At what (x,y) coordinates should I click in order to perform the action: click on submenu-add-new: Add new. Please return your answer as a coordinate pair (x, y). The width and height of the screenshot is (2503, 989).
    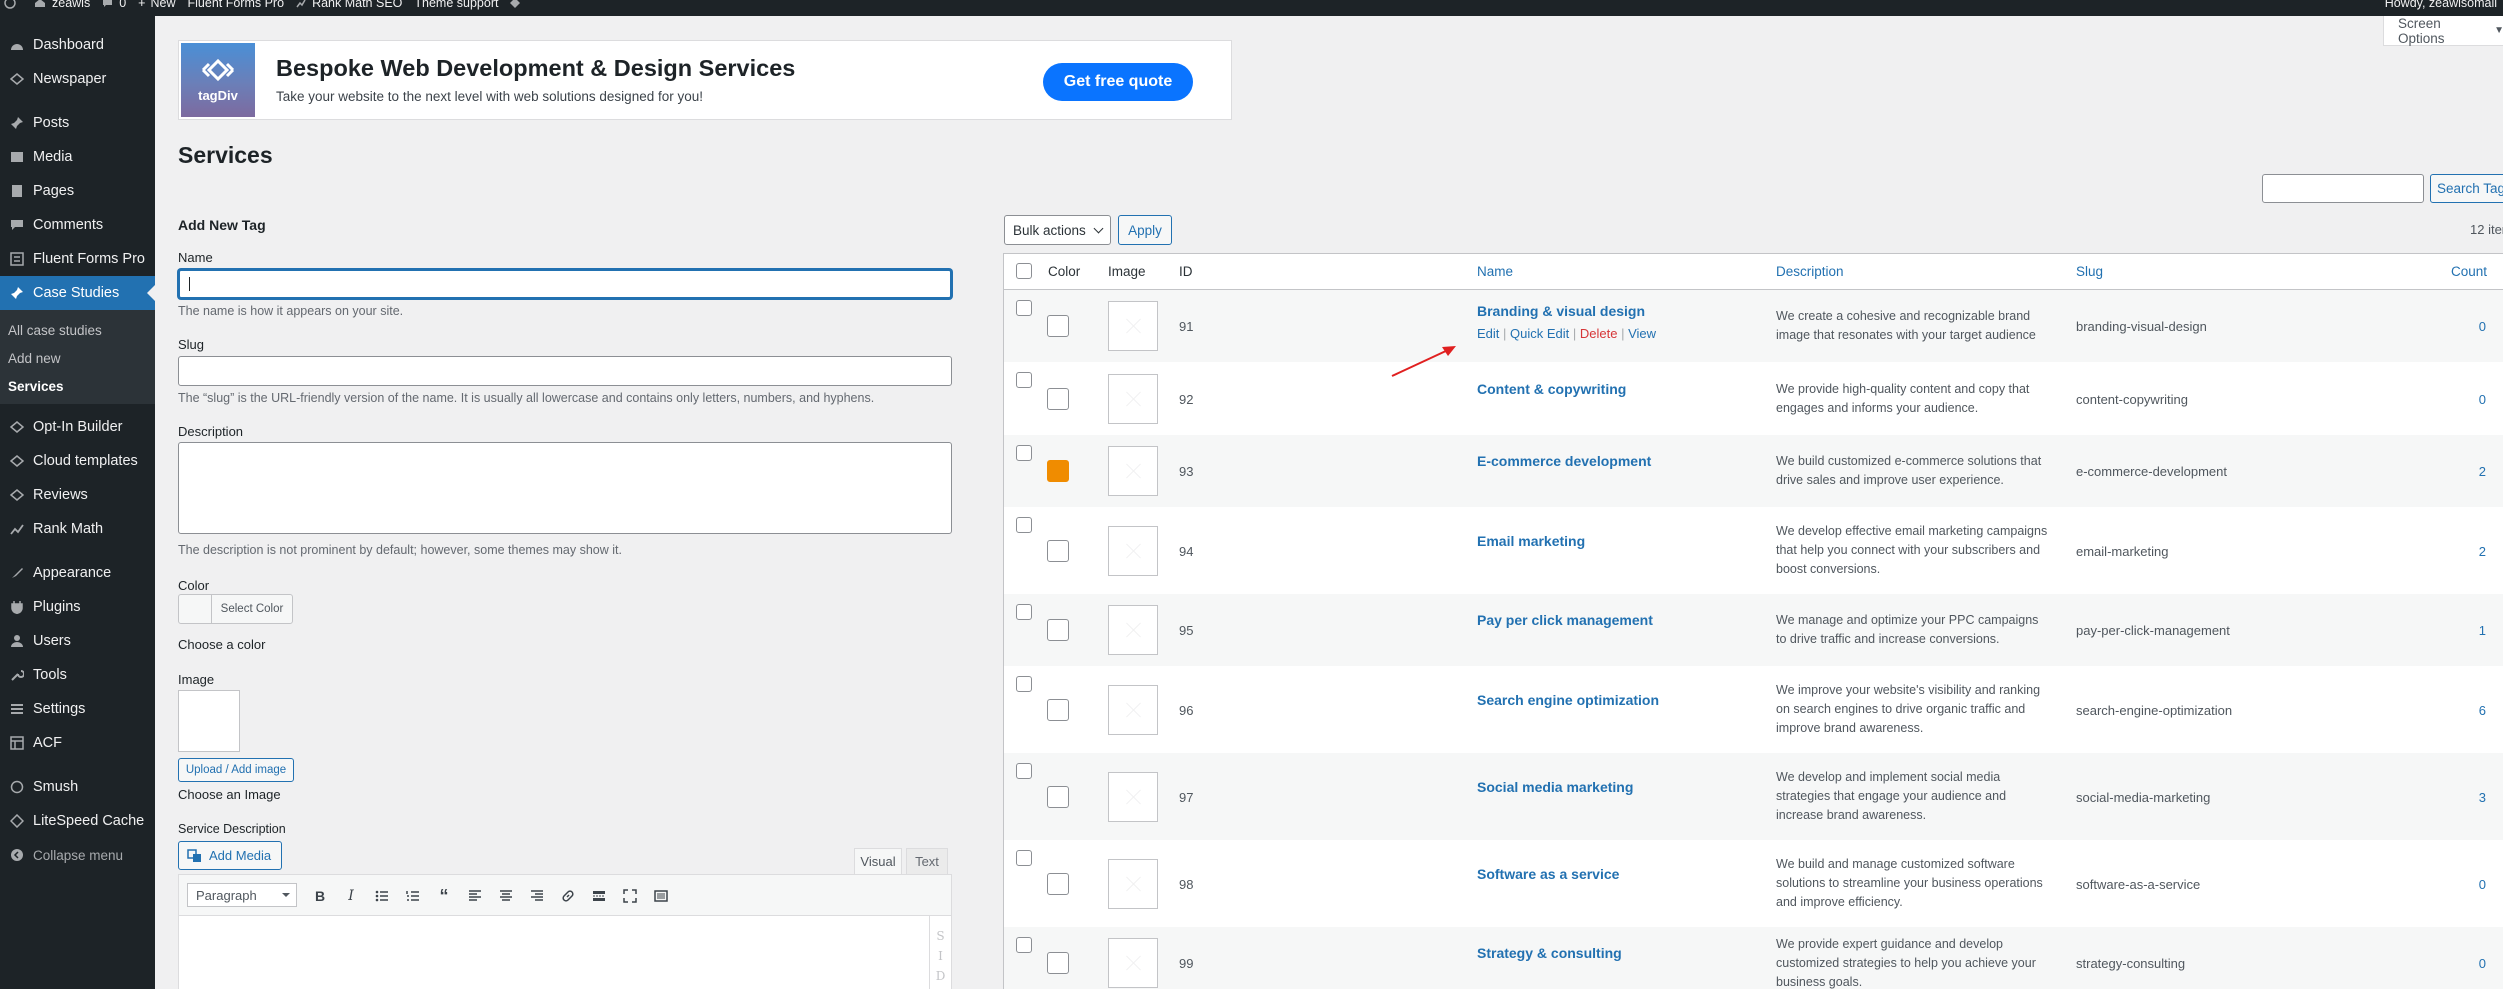
    Looking at the image, I should click on (77, 358).